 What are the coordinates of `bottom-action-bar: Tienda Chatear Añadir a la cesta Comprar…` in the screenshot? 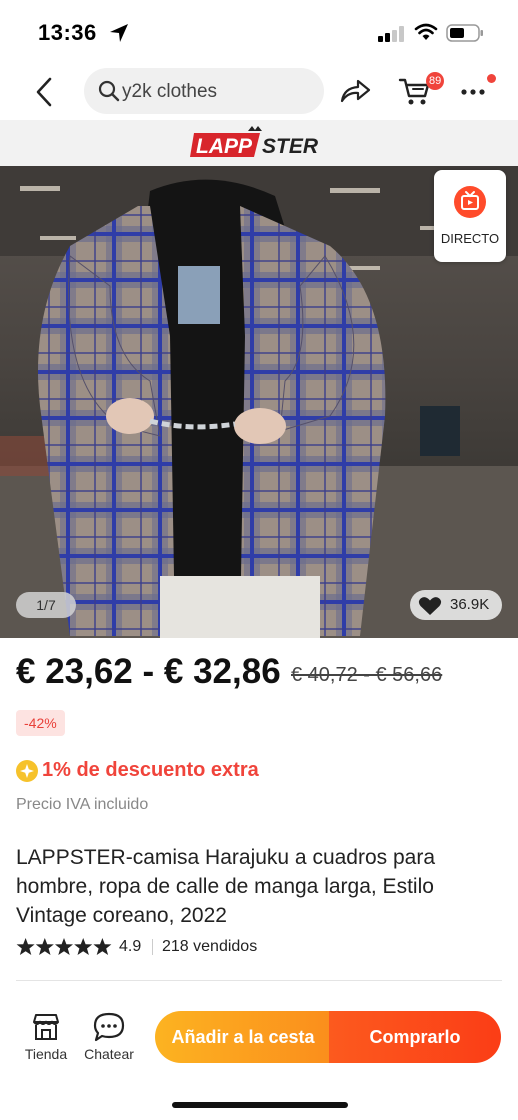 It's located at (259, 1040).